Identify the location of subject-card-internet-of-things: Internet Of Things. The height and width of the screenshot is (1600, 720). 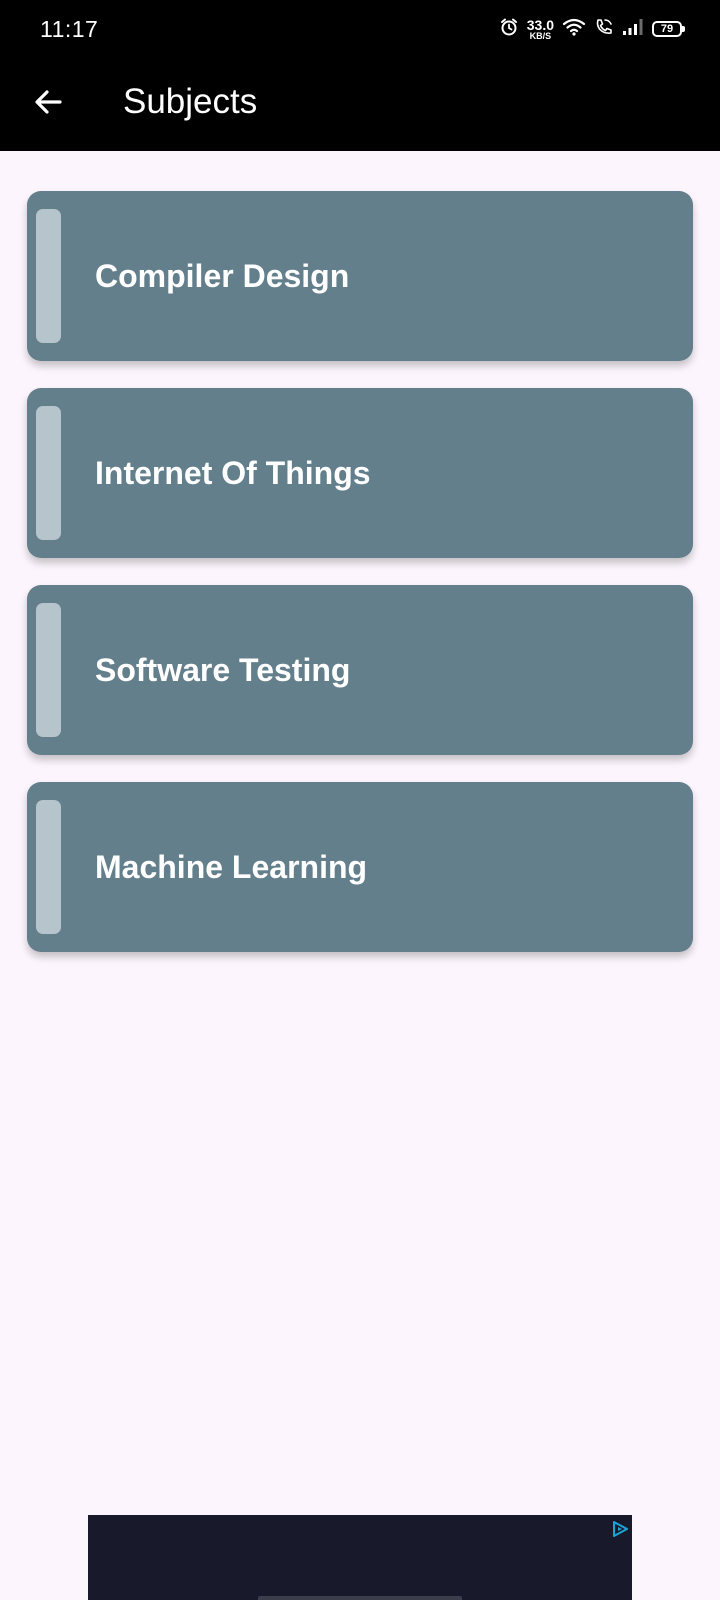
(360, 473).